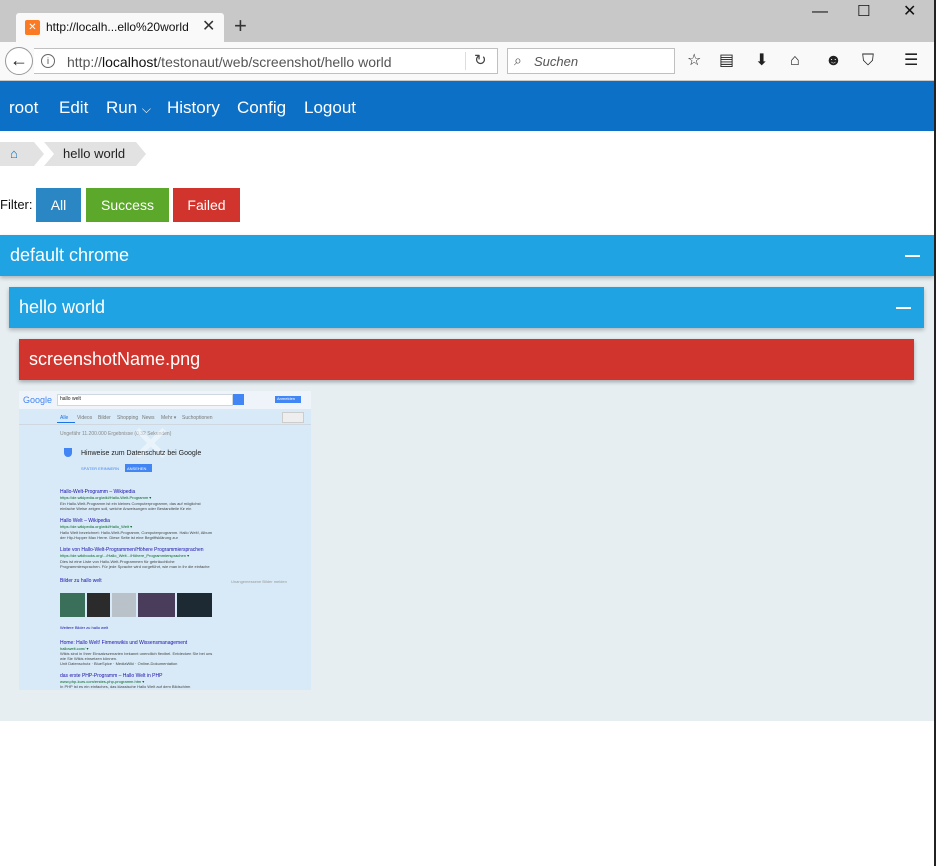  Describe the element at coordinates (73, 108) in the screenshot. I see `nav-edit: Edit` at that location.